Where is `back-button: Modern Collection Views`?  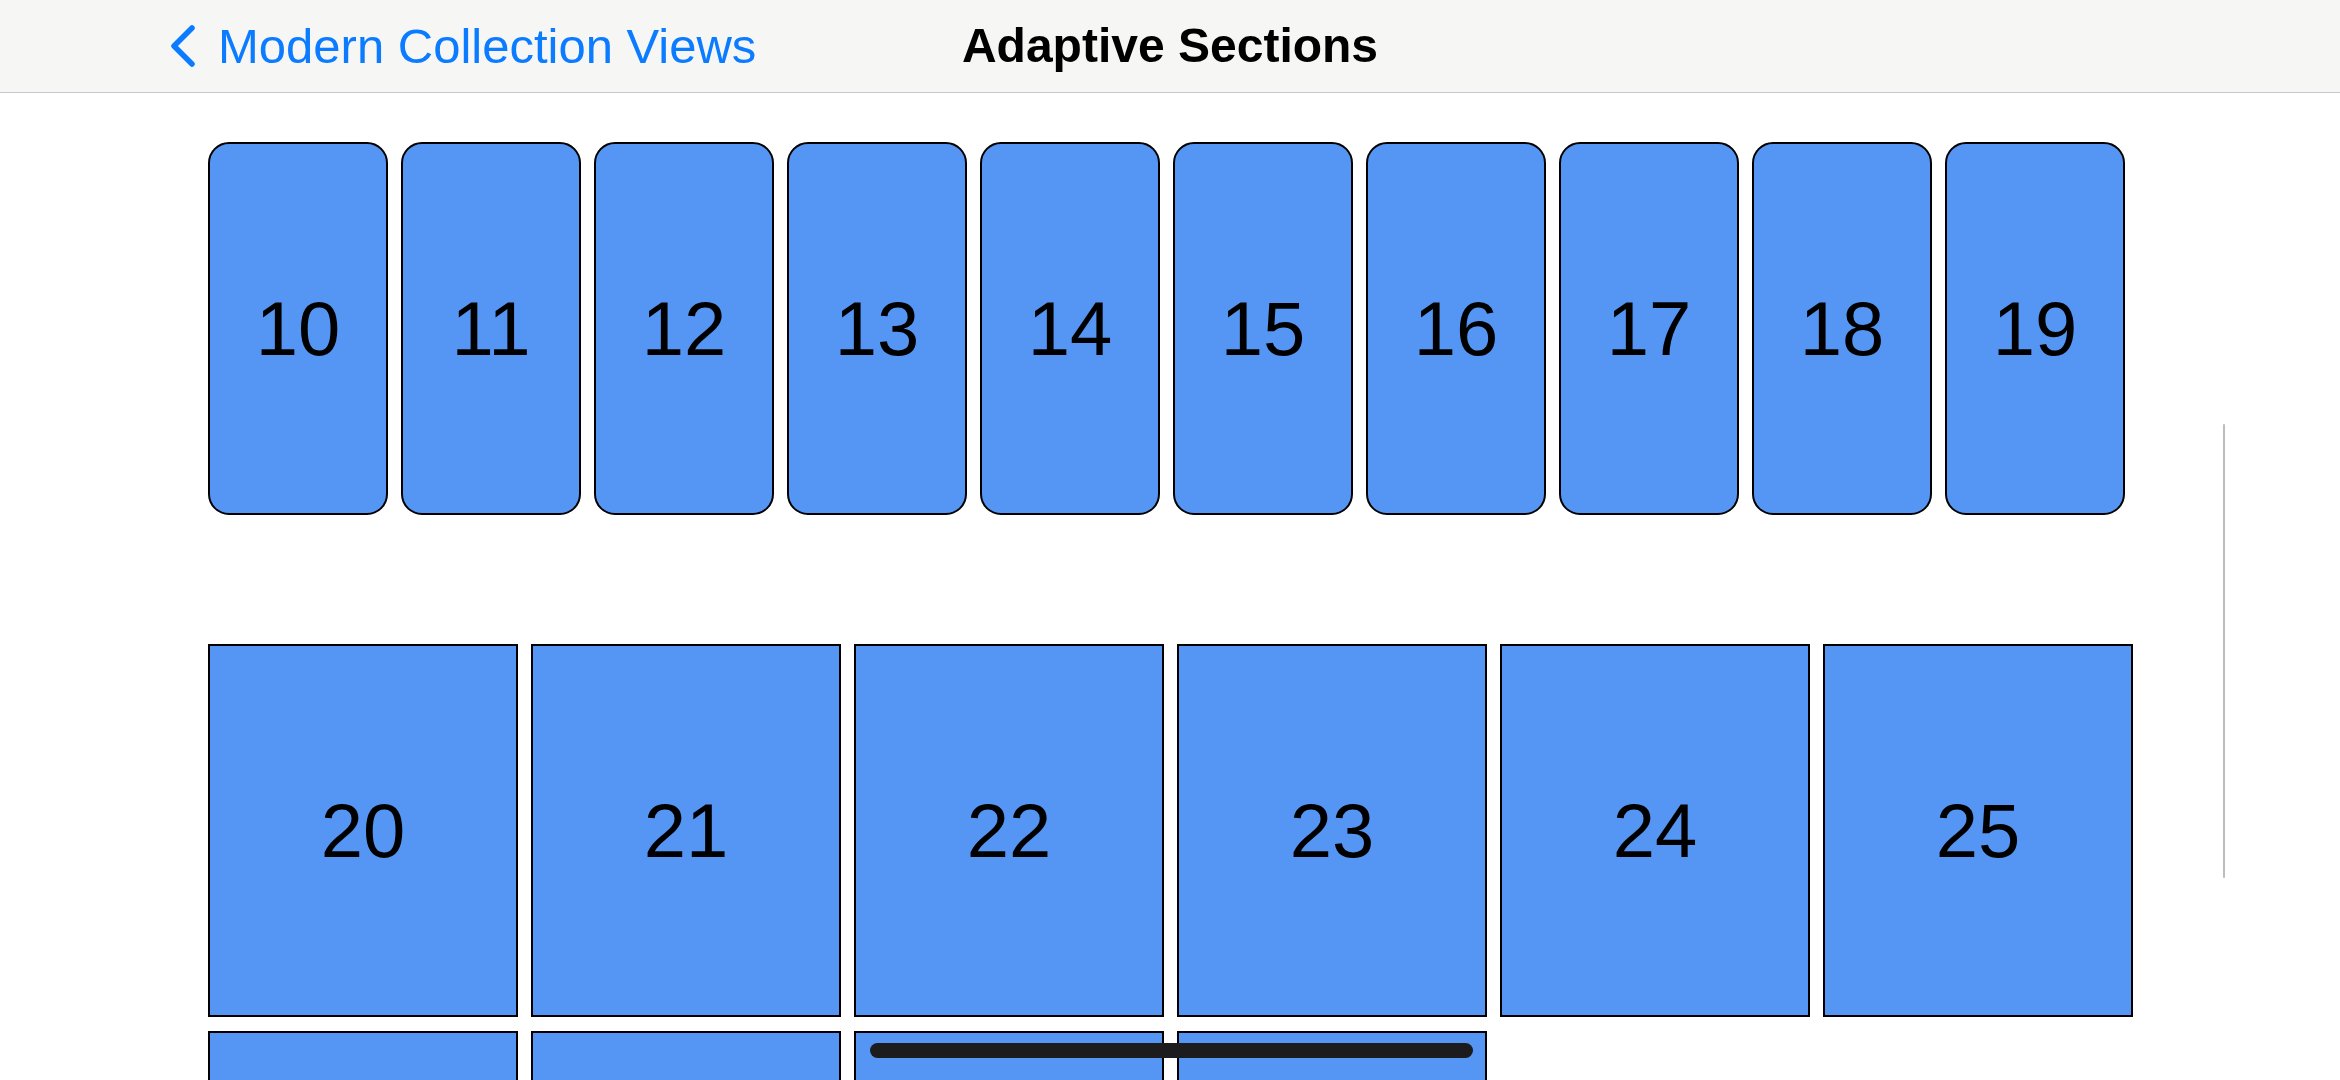
back-button: Modern Collection Views is located at coordinates (463, 46).